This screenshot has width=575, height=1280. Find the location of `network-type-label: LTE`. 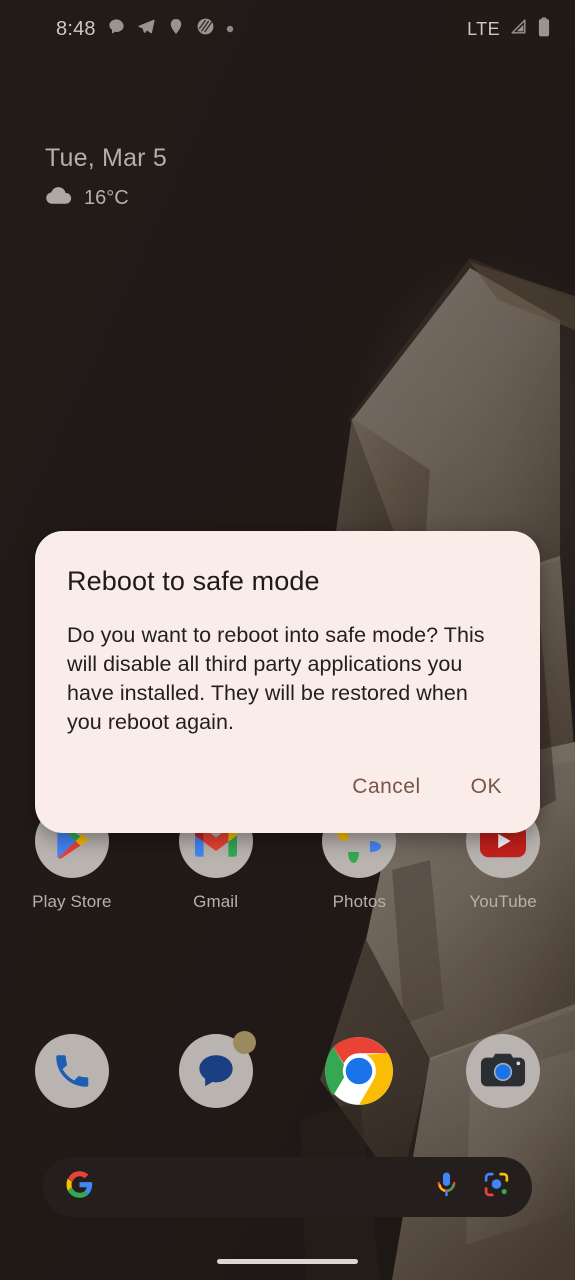

network-type-label: LTE is located at coordinates (483, 28).